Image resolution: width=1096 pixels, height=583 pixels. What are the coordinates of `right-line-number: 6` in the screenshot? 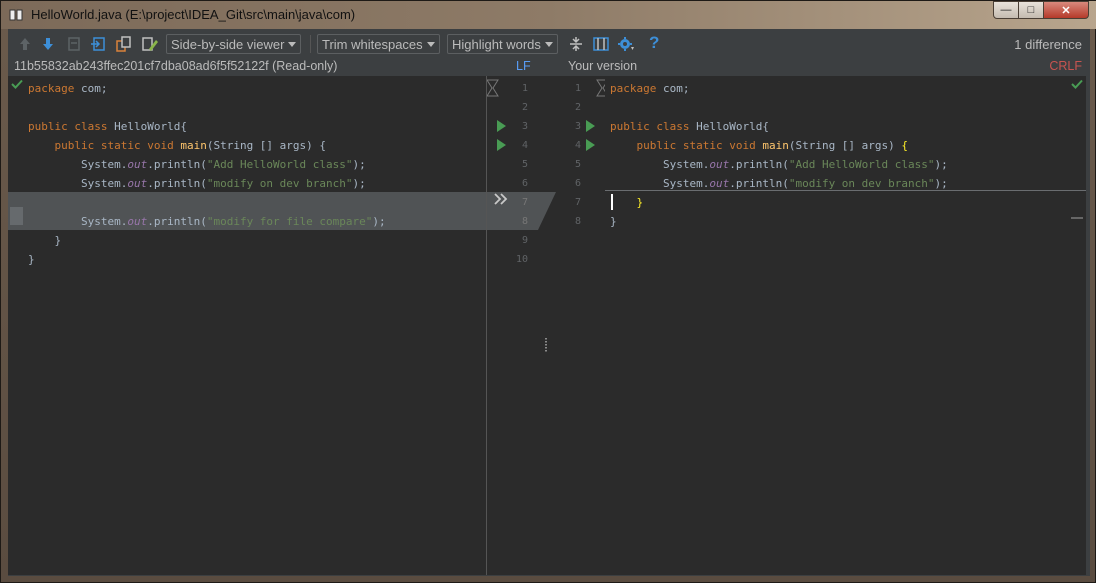 It's located at (577, 183).